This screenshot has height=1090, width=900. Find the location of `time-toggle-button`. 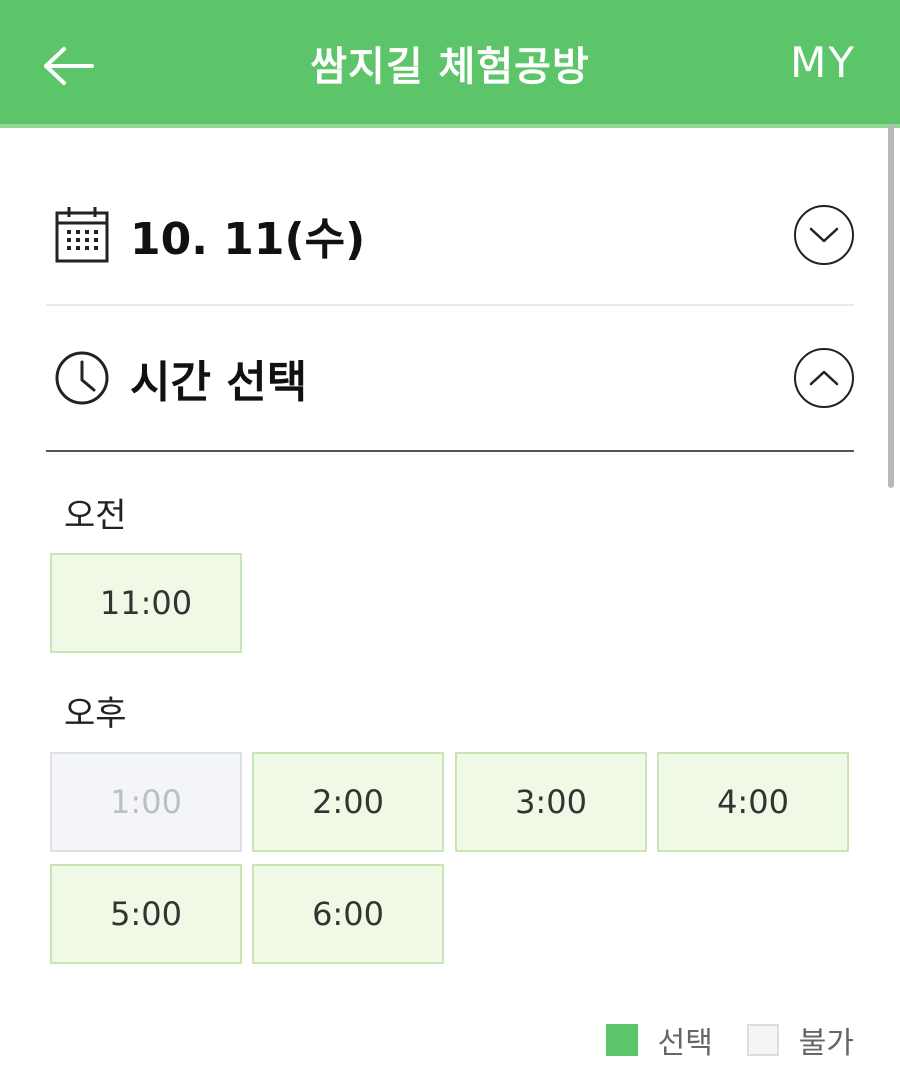

time-toggle-button is located at coordinates (824, 378).